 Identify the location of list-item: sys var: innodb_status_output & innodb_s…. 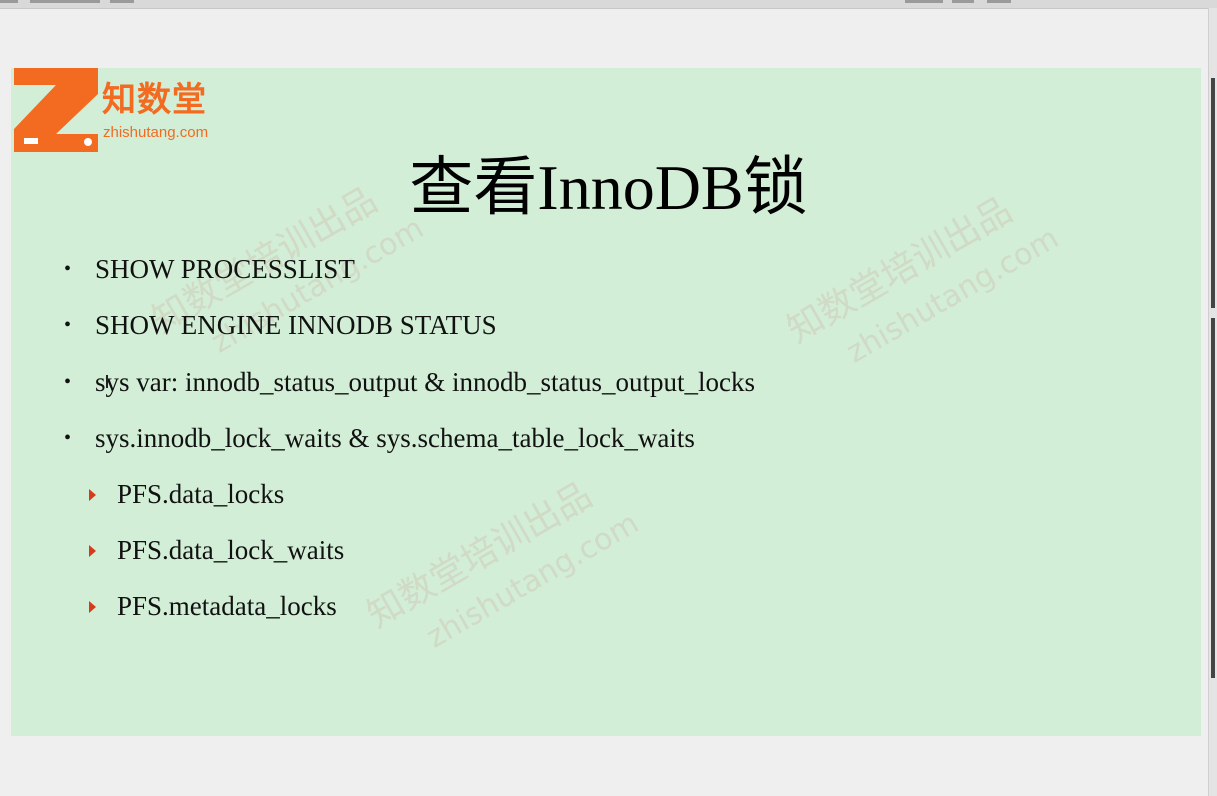
(425, 382).